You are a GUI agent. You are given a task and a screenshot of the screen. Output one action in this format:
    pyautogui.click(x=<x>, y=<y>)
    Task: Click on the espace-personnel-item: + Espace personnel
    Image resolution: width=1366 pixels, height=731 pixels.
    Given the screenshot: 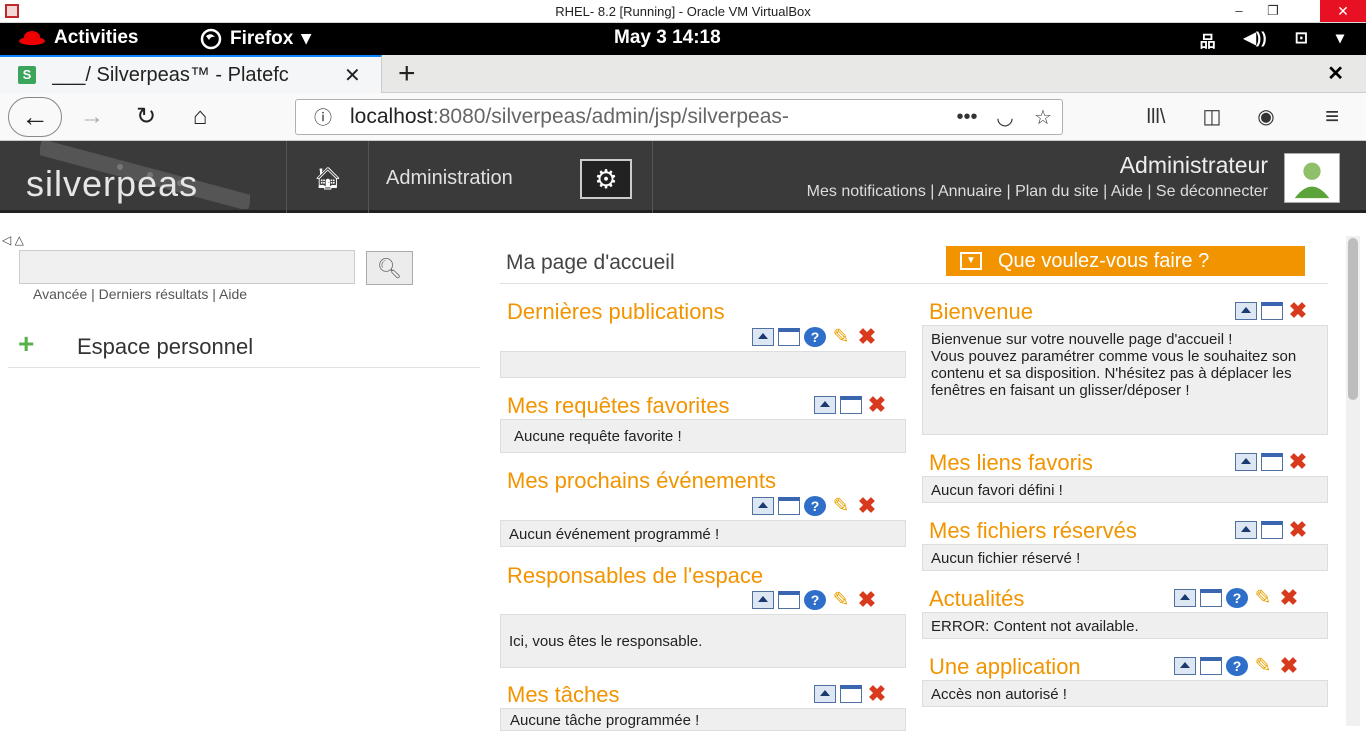 What is the action you would take?
    pyautogui.click(x=244, y=348)
    